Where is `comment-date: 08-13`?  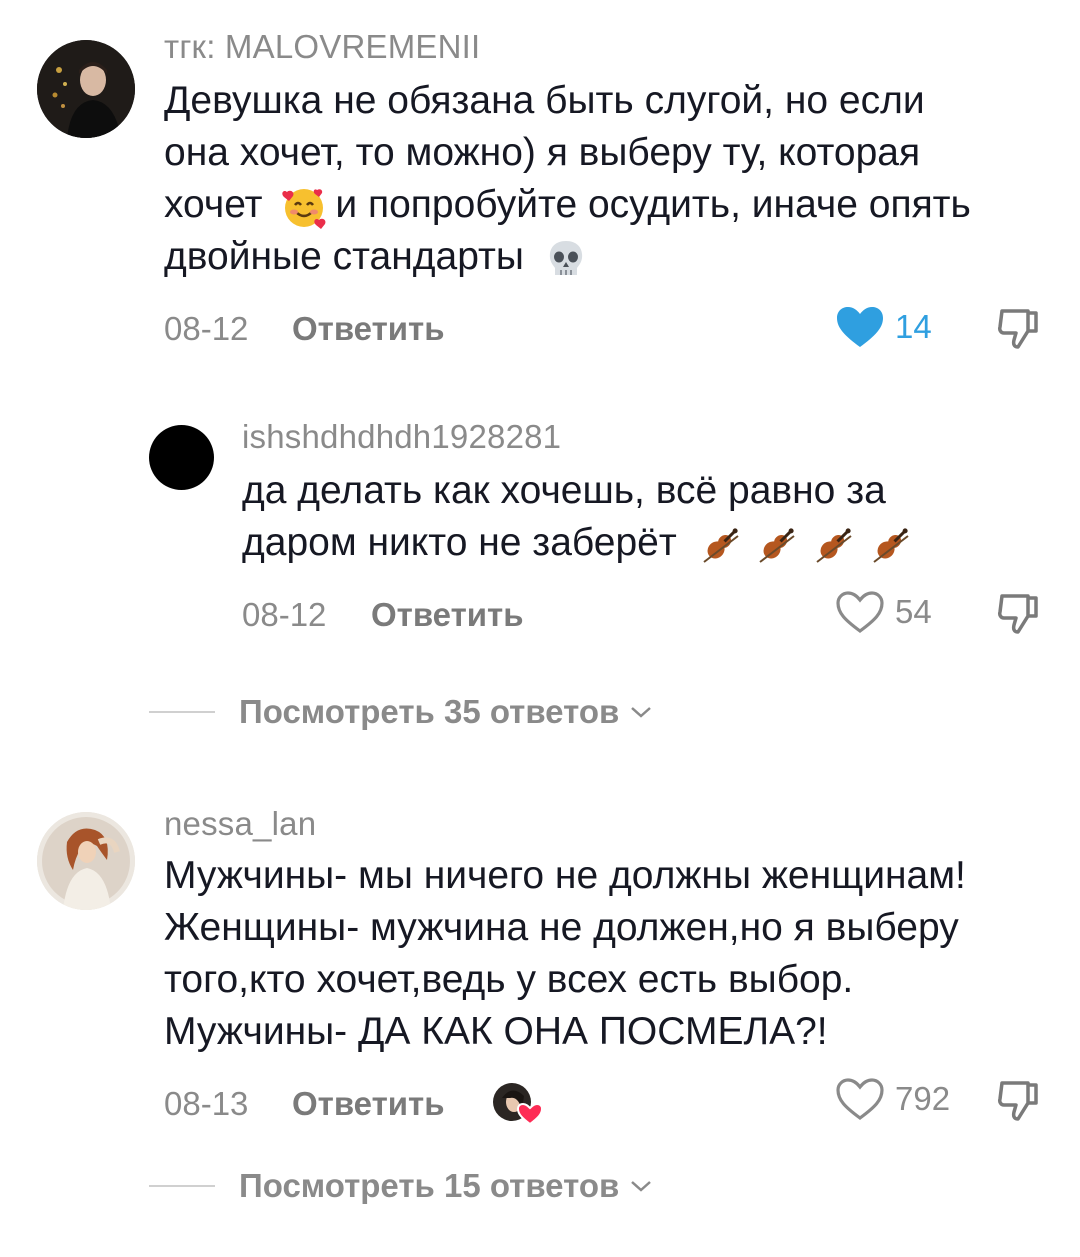
comment-date: 08-13 is located at coordinates (206, 1103).